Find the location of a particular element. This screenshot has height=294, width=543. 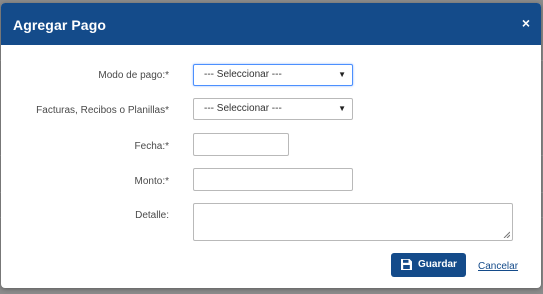

invoices-label: Facturas, Recibos o Planillas* is located at coordinates (102, 110).